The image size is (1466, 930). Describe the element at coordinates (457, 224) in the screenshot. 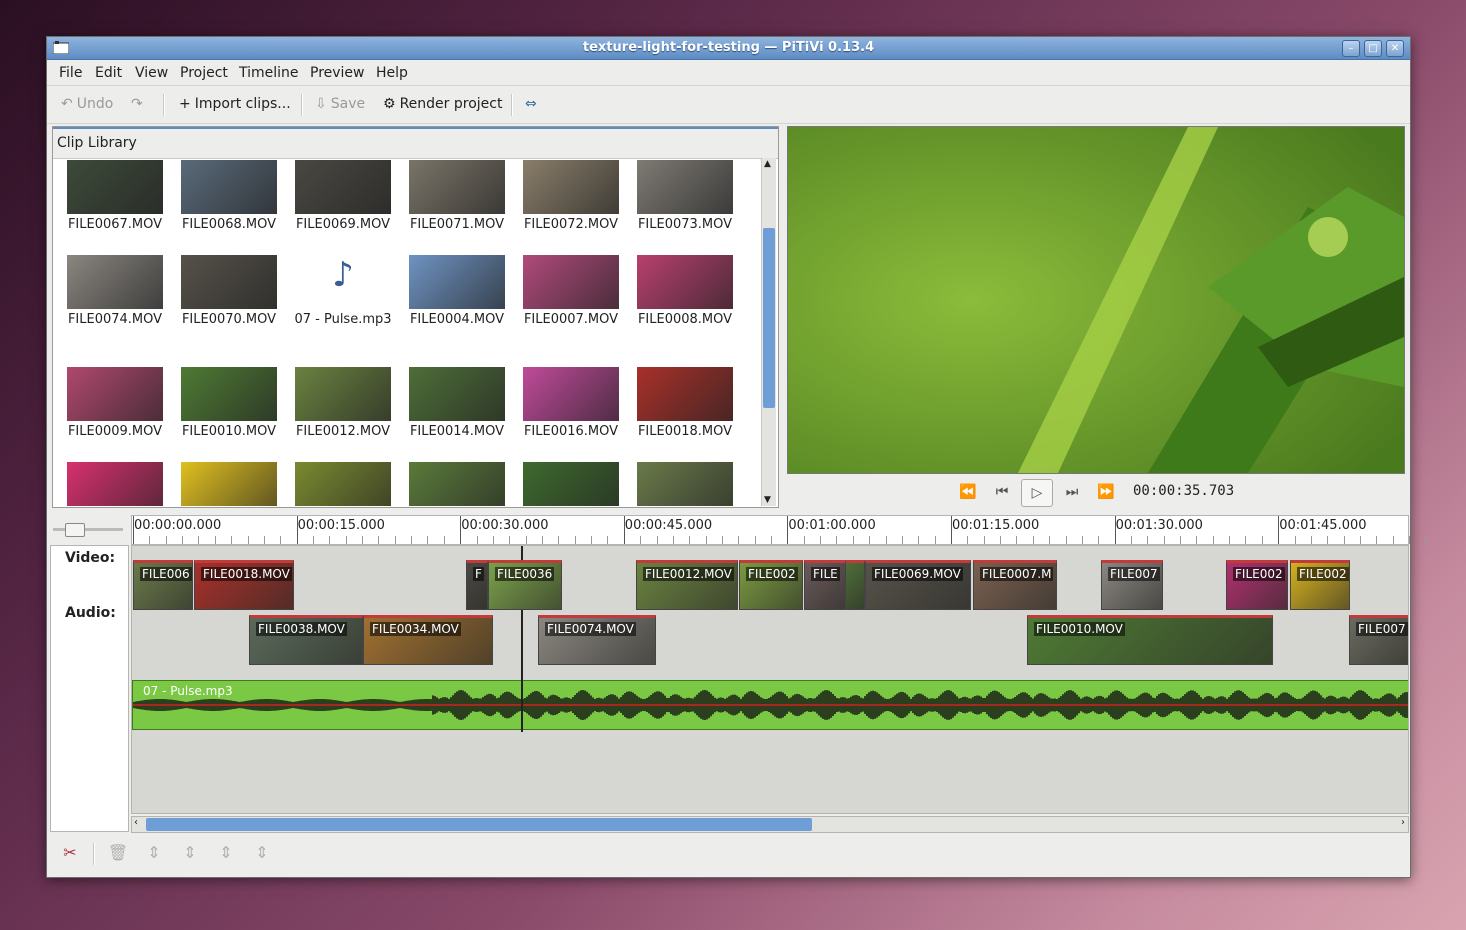

I see `clip-name: FILE0071.MOV` at that location.